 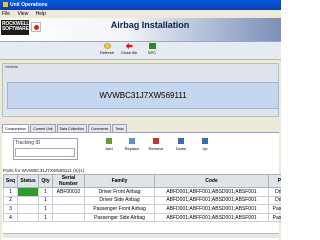 What do you see at coordinates (45, 181) in the screenshot?
I see `col-qty: Qty` at bounding box center [45, 181].